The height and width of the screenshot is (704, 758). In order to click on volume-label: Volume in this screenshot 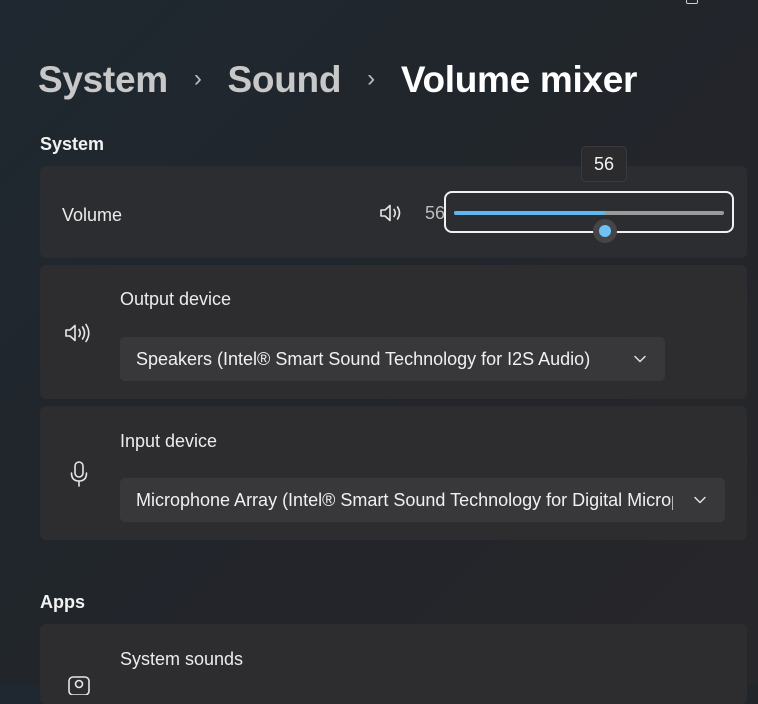, I will do `click(92, 215)`.